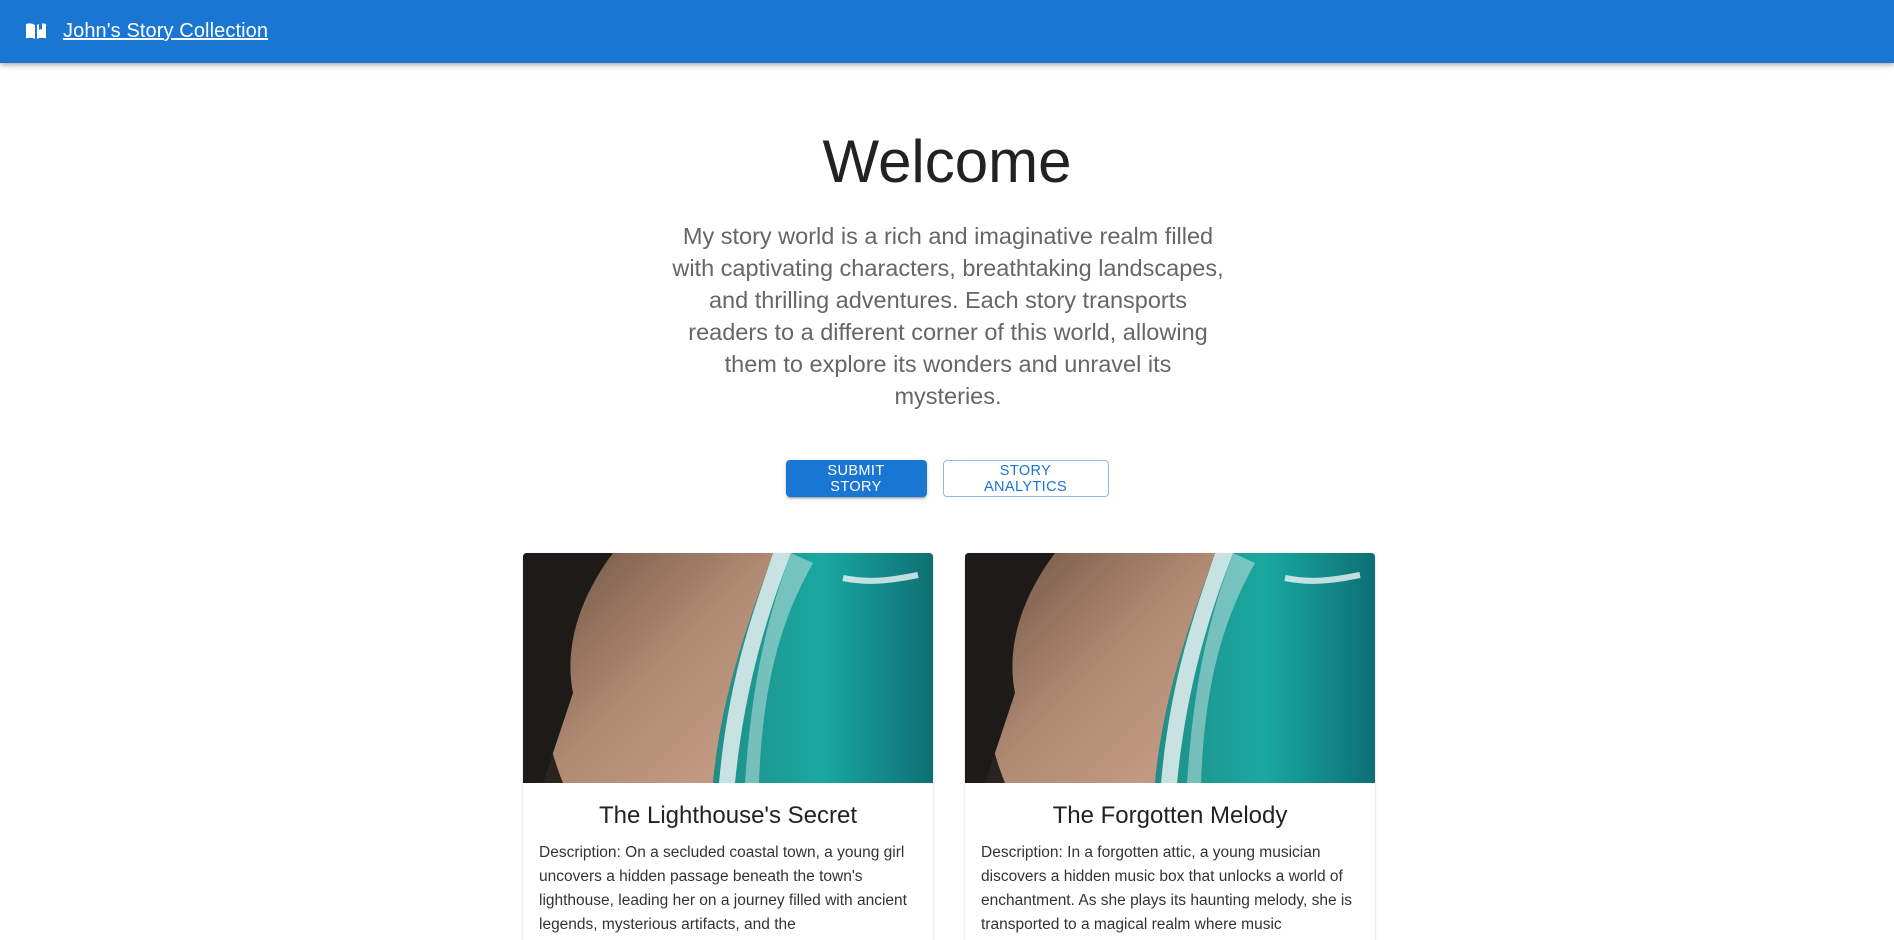  Describe the element at coordinates (1170, 815) in the screenshot. I see `story-title: The Forgotten Melody` at that location.